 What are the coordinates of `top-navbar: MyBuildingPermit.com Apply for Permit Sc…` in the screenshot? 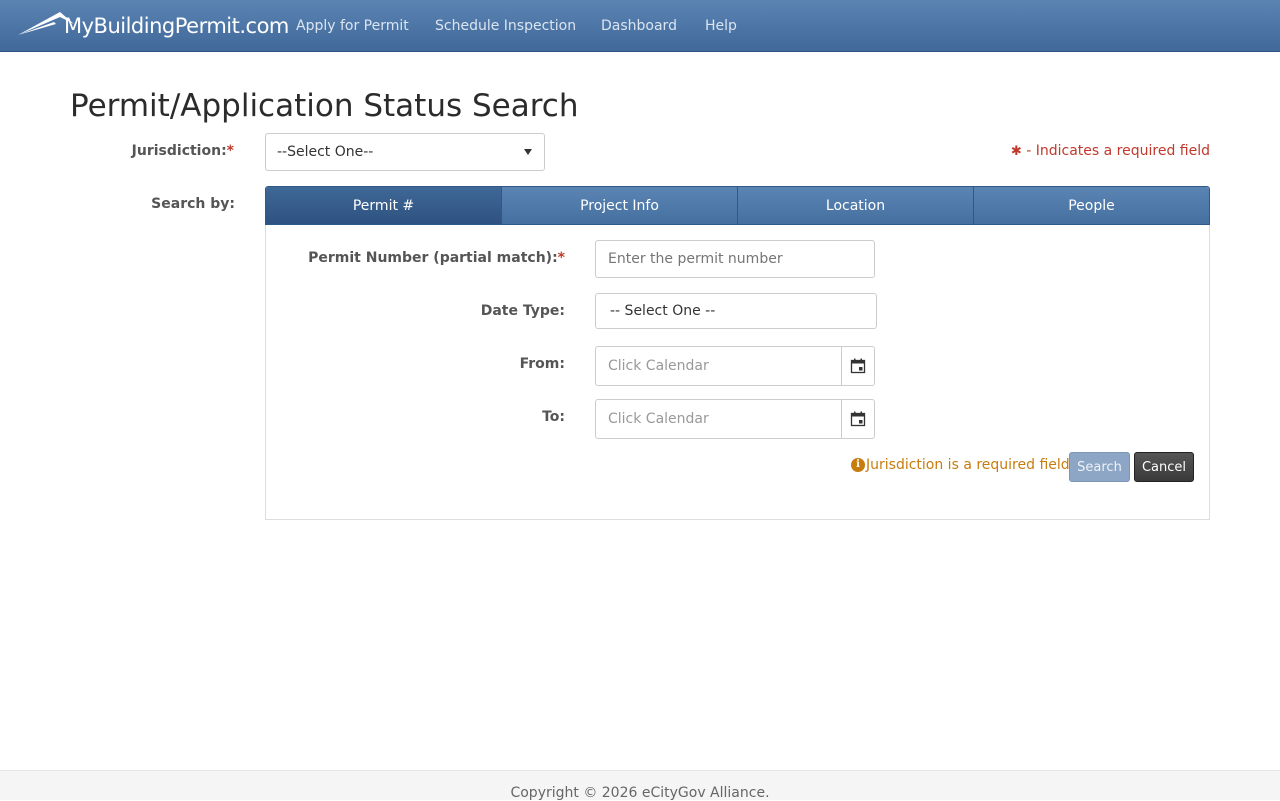 It's located at (640, 26).